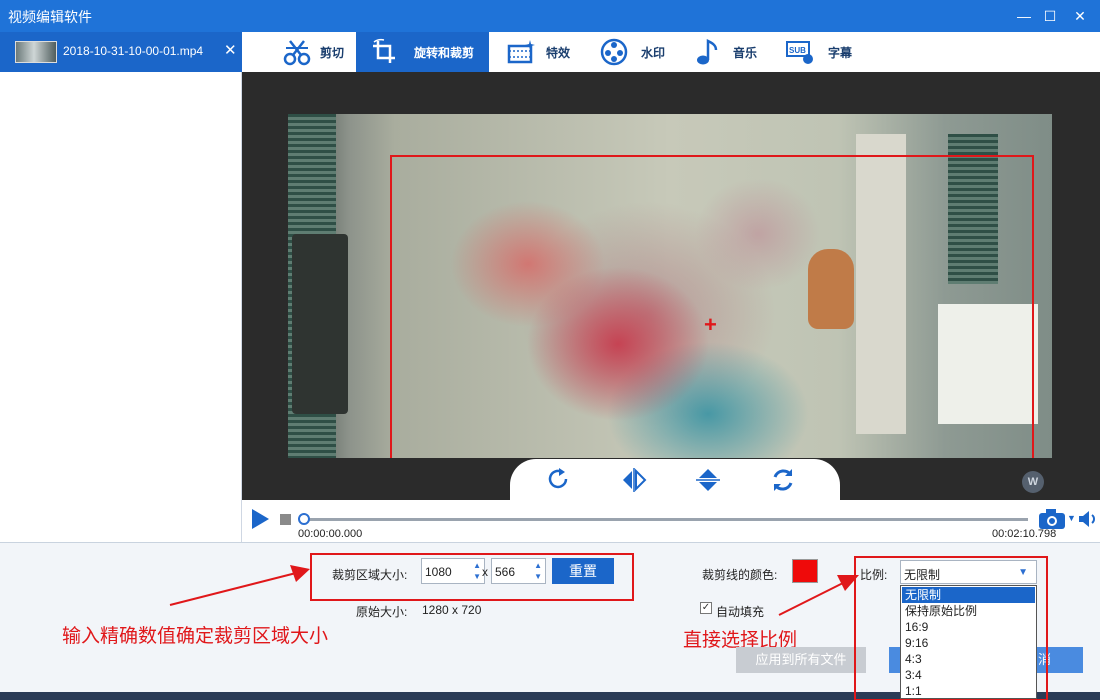 Image resolution: width=1100 pixels, height=700 pixels. What do you see at coordinates (1050, 16) in the screenshot?
I see `maximize-button: ☐` at bounding box center [1050, 16].